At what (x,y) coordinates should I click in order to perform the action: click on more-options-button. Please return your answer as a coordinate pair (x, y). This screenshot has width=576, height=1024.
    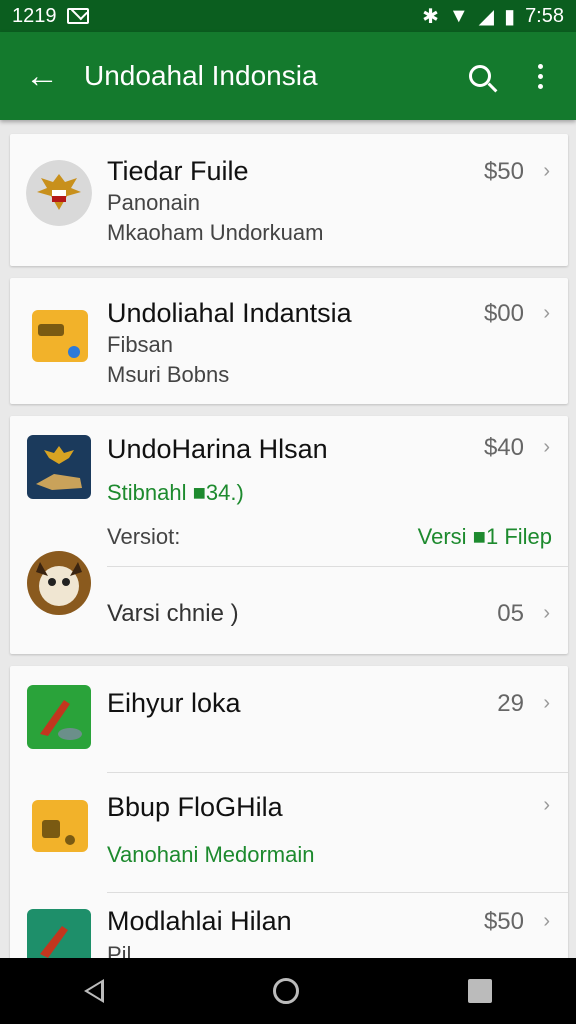
    Looking at the image, I should click on (540, 76).